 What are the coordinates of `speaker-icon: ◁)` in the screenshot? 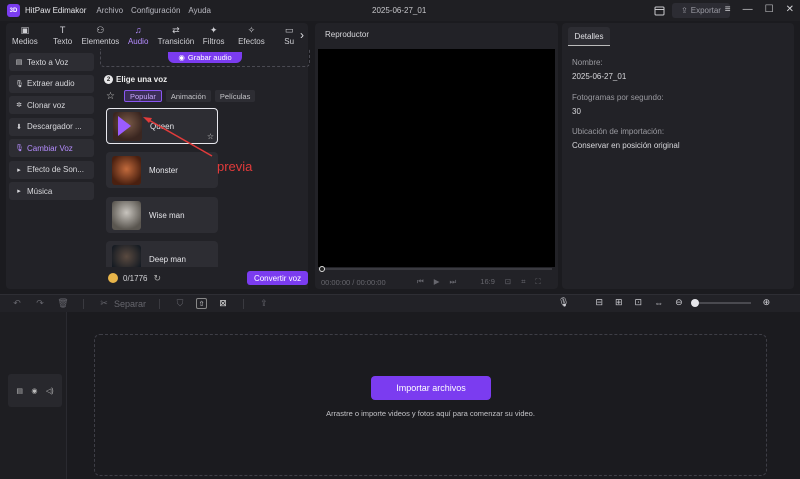 It's located at (50, 391).